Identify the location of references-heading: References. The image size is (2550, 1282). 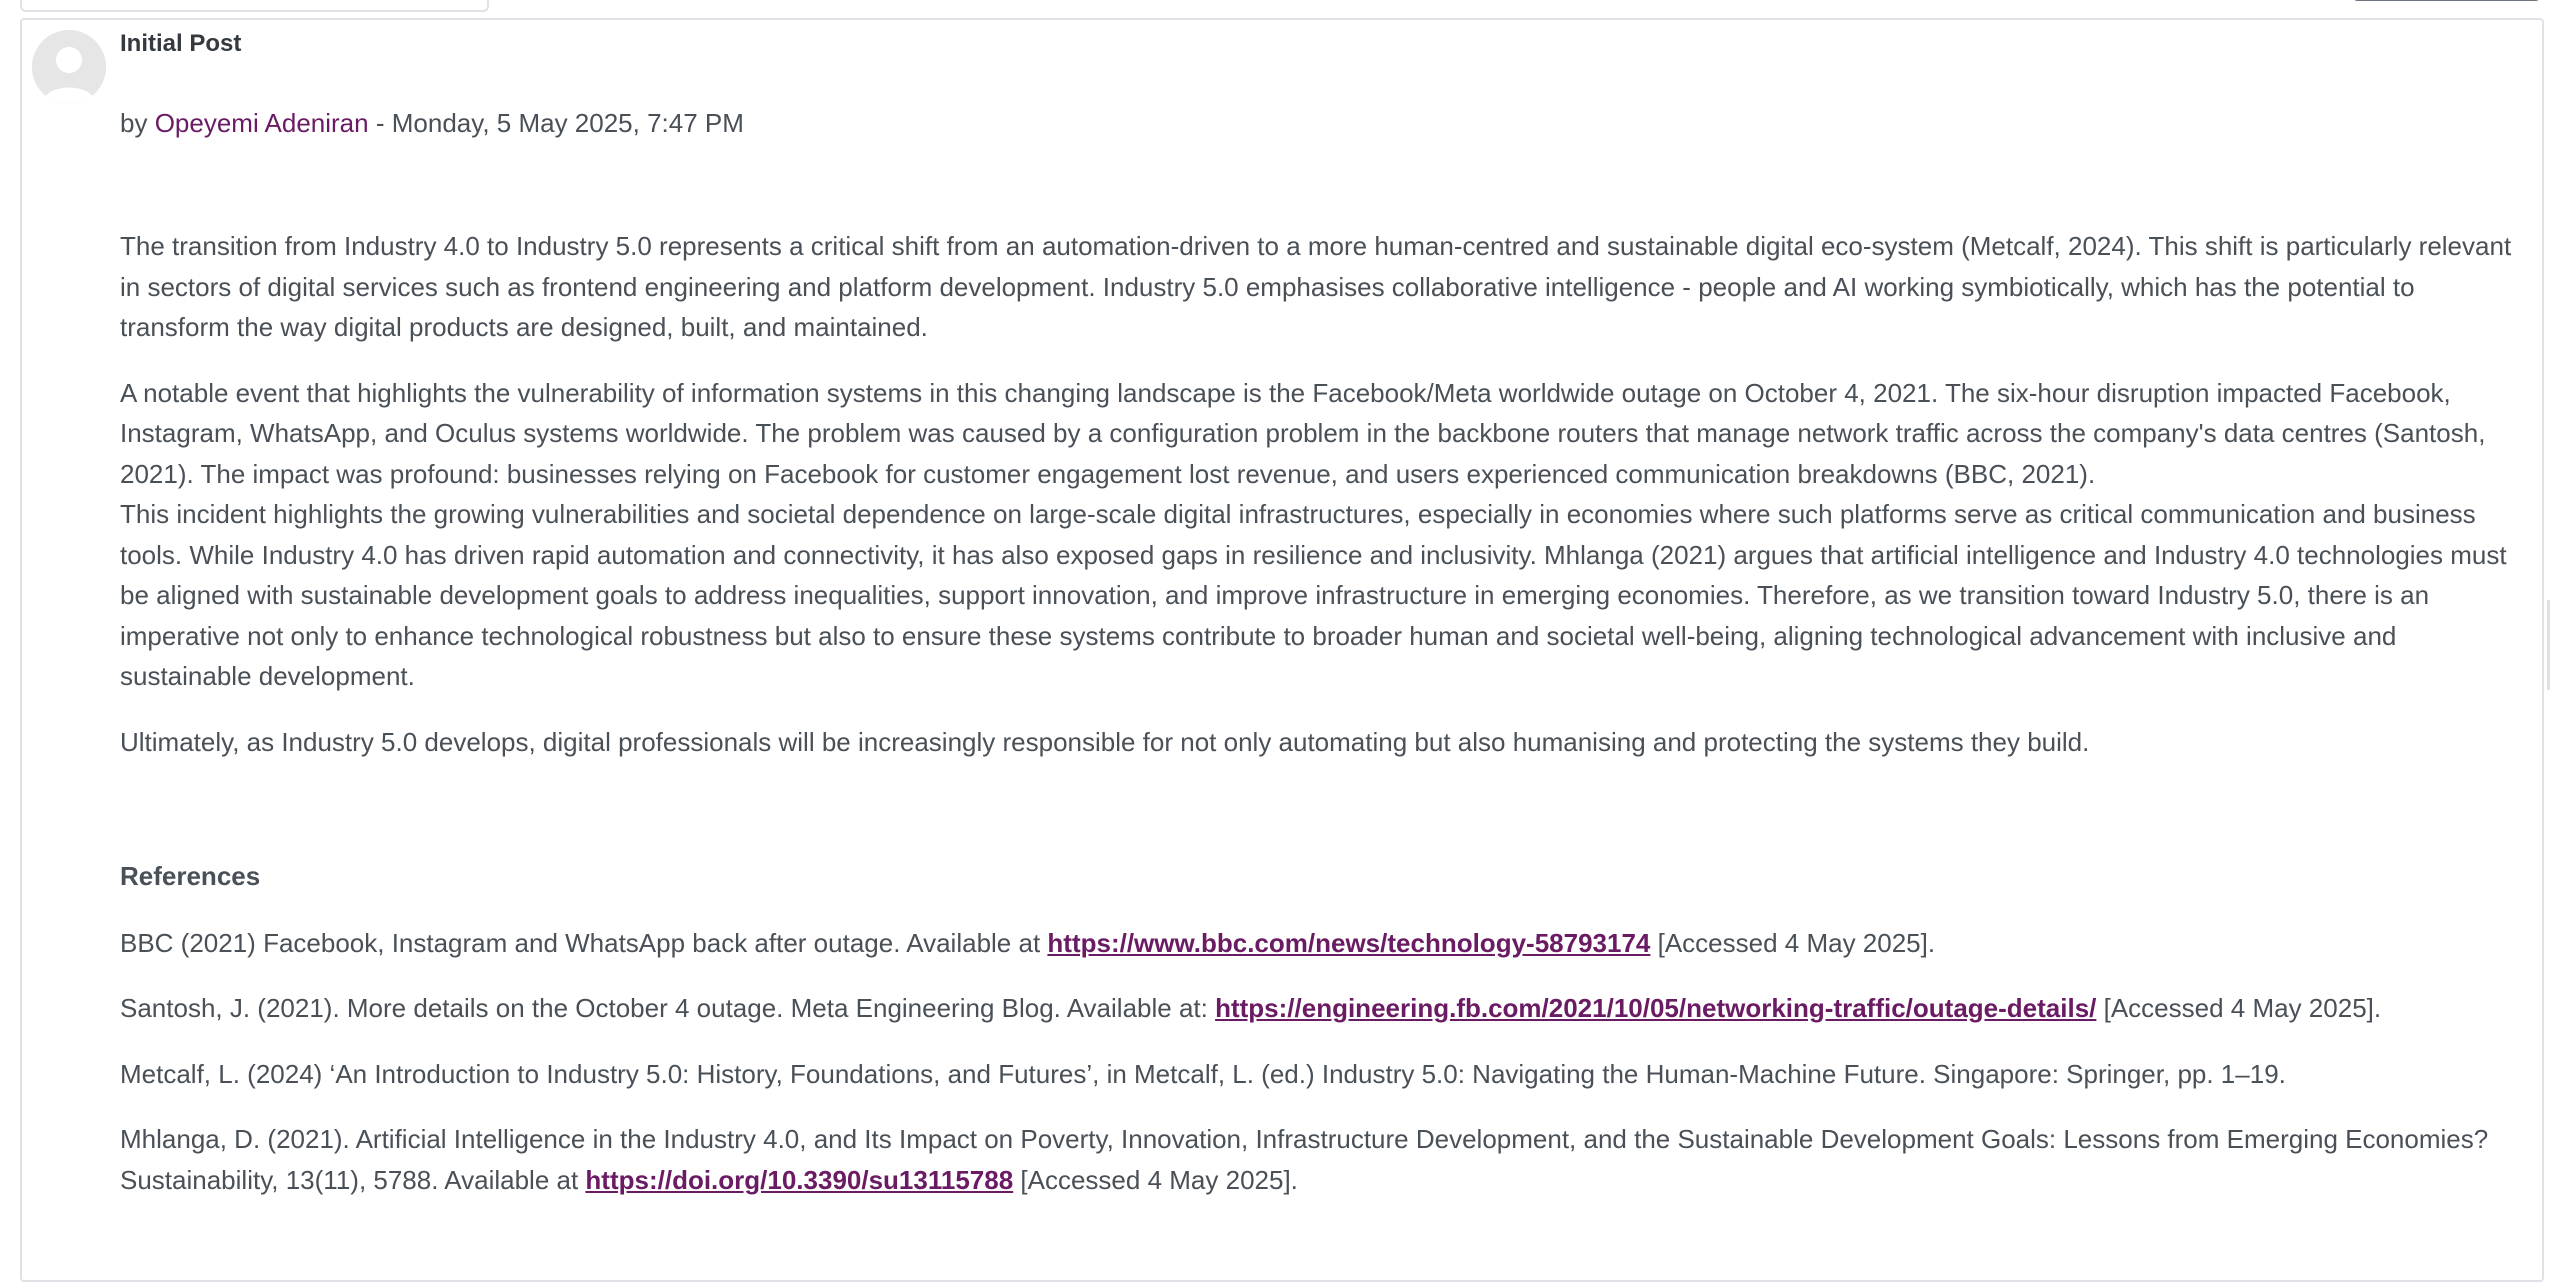
(190, 876).